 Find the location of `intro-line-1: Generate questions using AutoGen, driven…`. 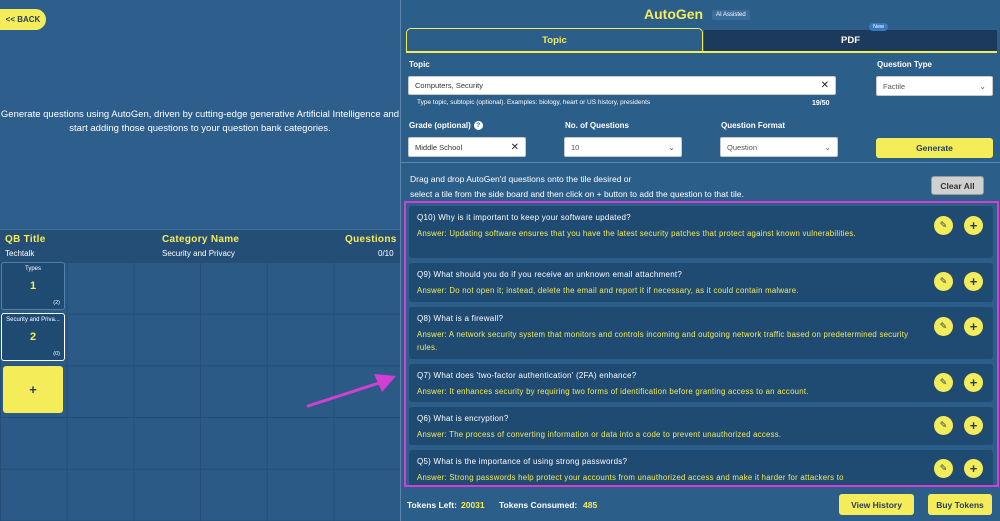

intro-line-1: Generate questions using AutoGen, driven… is located at coordinates (200, 114).